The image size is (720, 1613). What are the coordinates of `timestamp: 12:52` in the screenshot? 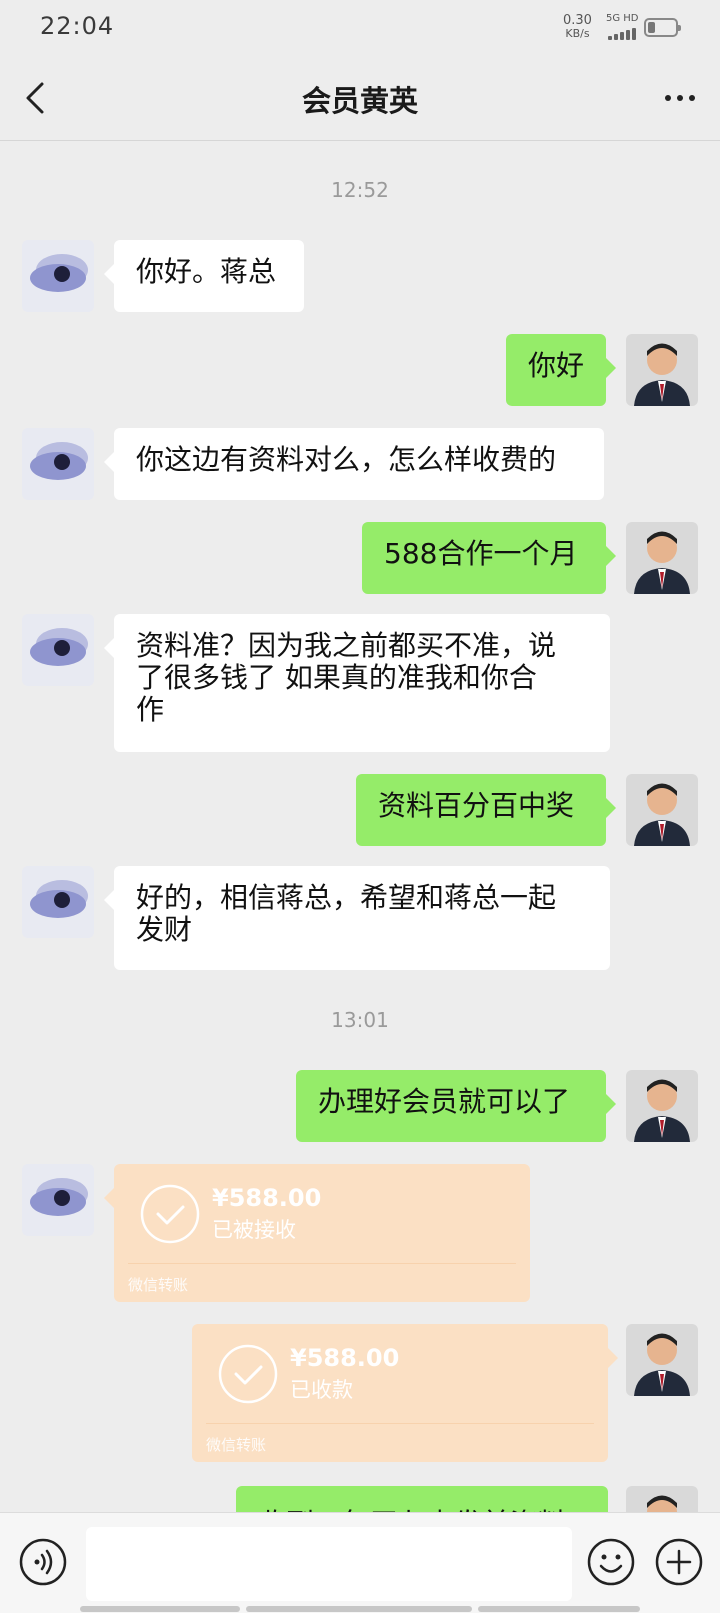 It's located at (360, 190).